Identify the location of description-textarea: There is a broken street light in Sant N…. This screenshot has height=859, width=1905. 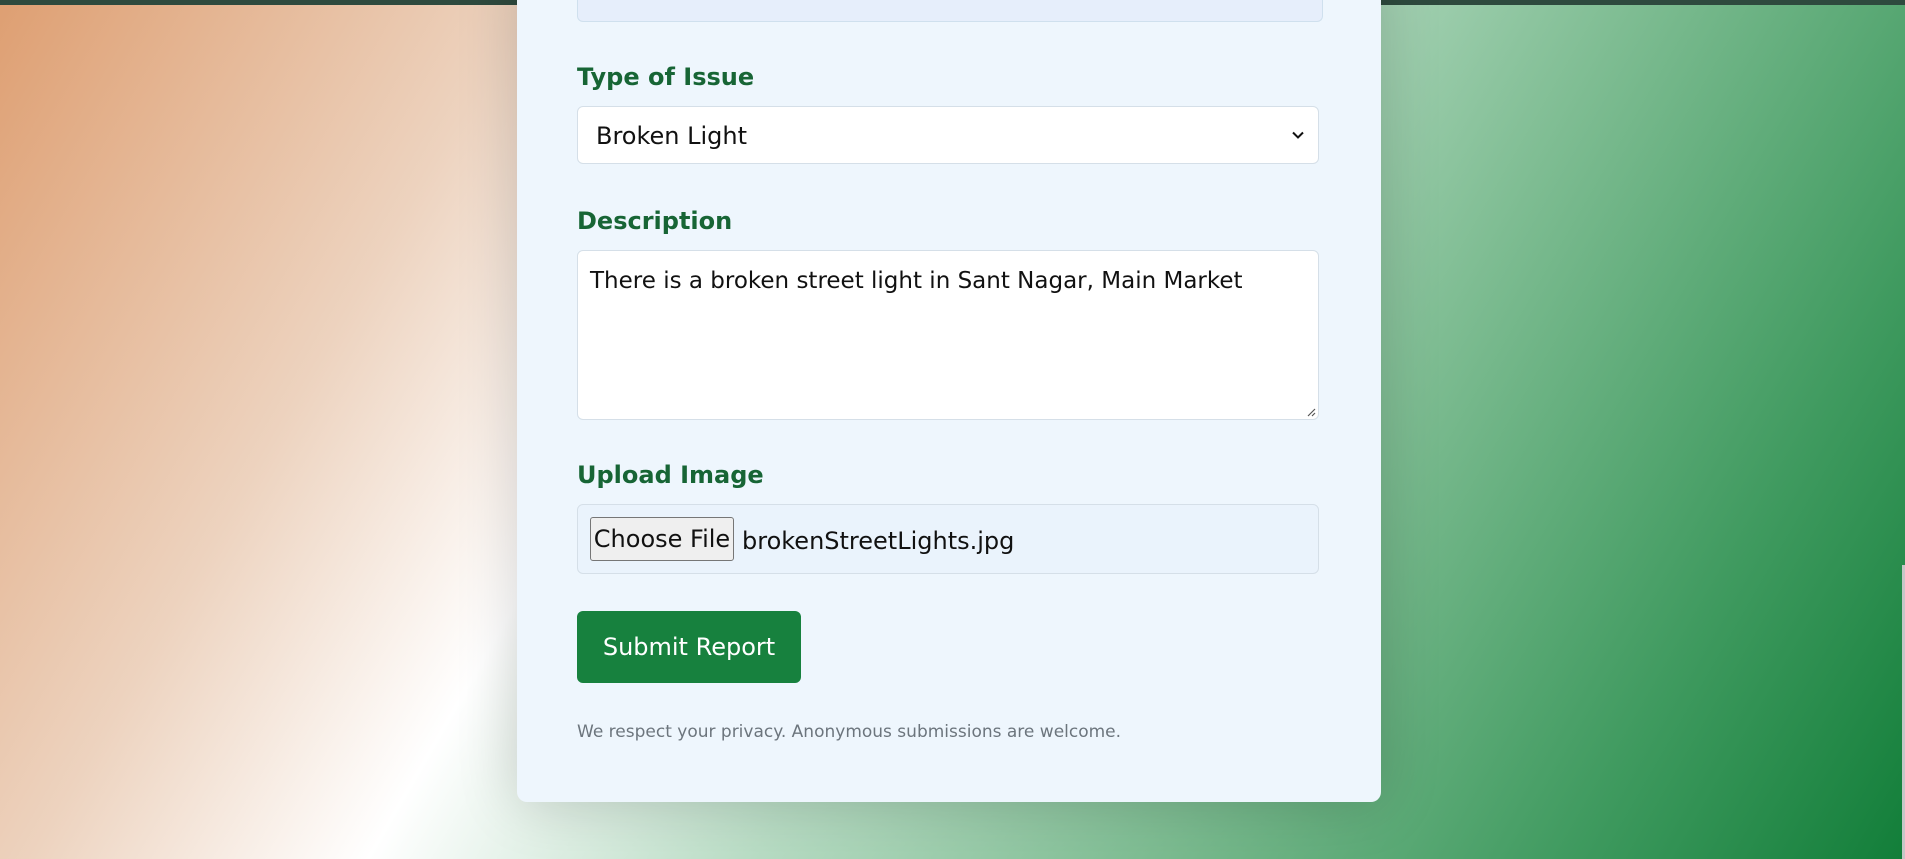
(948, 335).